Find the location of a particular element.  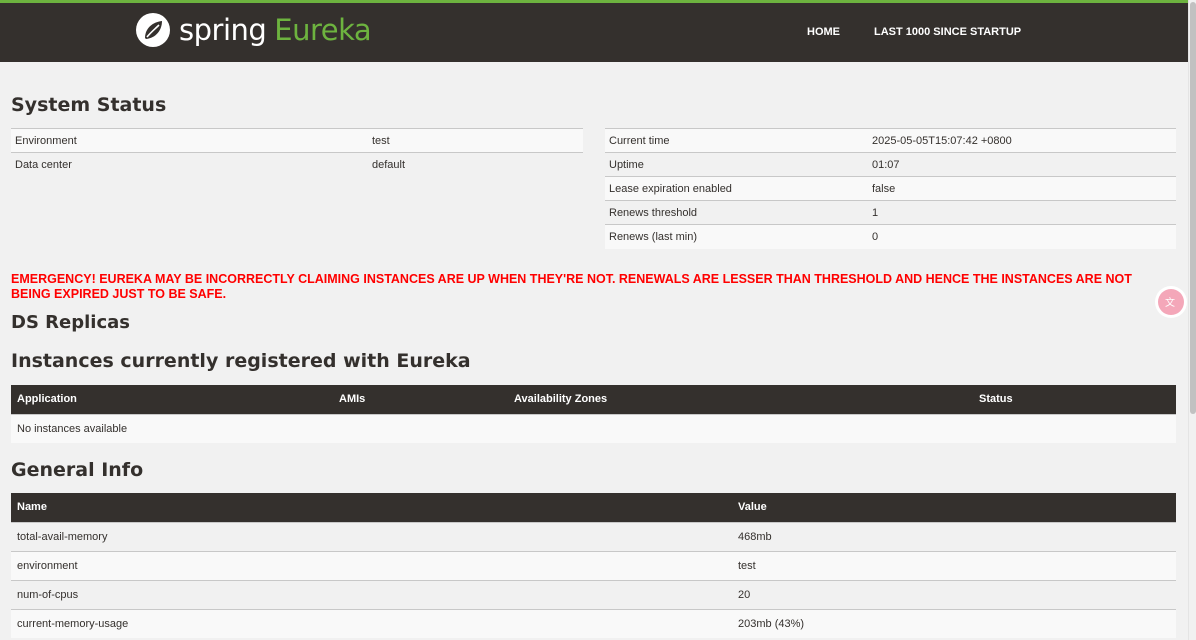

info-value: test is located at coordinates (954, 565).